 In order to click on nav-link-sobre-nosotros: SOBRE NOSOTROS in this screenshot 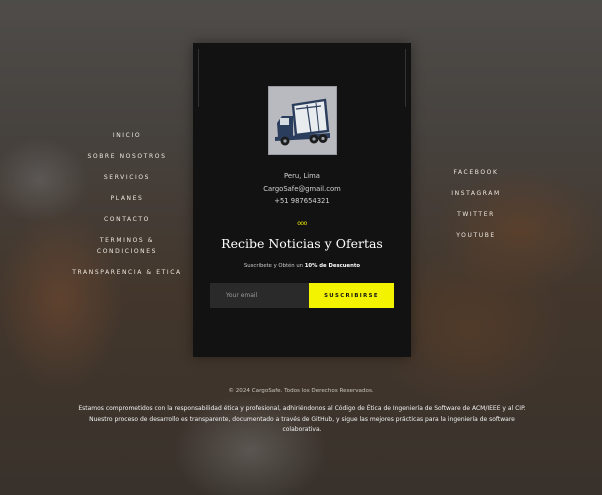, I will do `click(126, 156)`.